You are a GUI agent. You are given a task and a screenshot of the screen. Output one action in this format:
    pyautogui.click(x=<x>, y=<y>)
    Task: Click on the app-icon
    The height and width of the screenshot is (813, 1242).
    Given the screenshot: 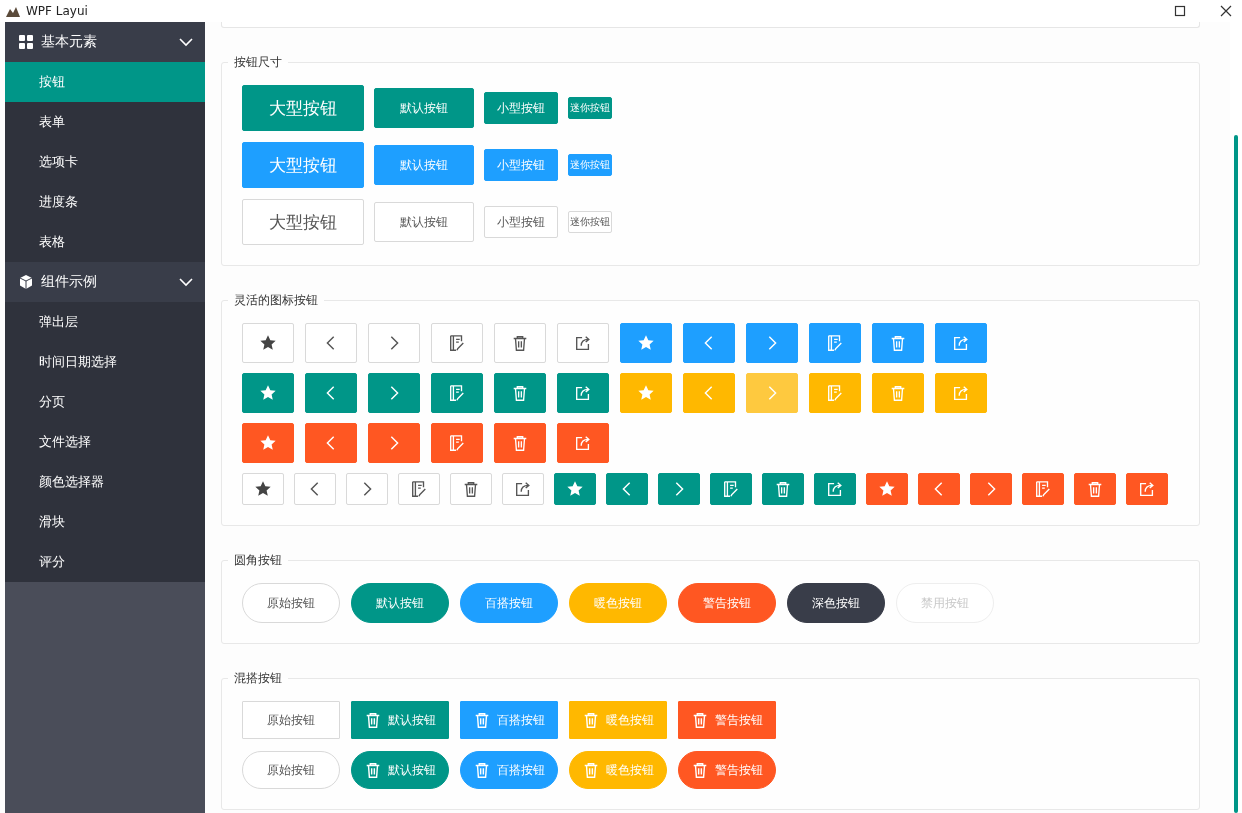 What is the action you would take?
    pyautogui.click(x=13, y=11)
    